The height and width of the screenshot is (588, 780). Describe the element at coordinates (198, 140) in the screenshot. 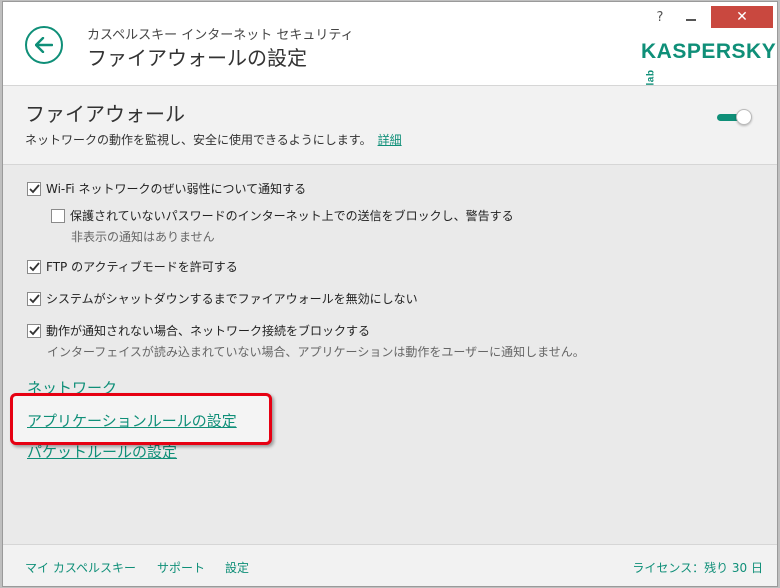

I see `description-text: ネットワークの動作を監視し、安全に使用できるようにします。` at that location.